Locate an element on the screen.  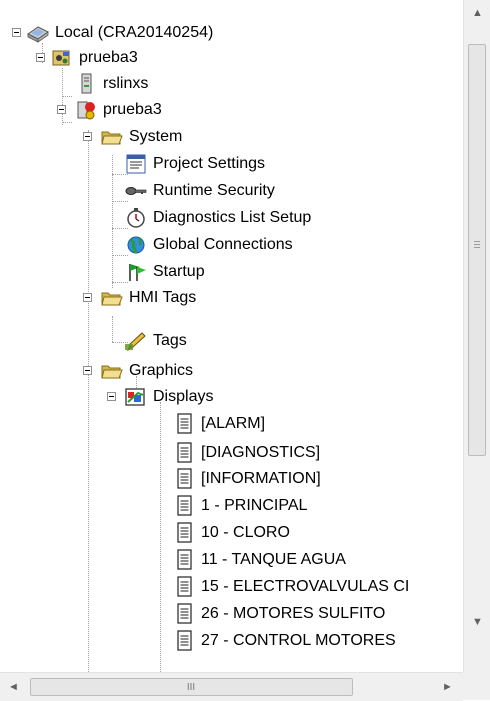
tree-node-display: 15 - ELECTROVALVULAS CI is located at coordinates (290, 587).